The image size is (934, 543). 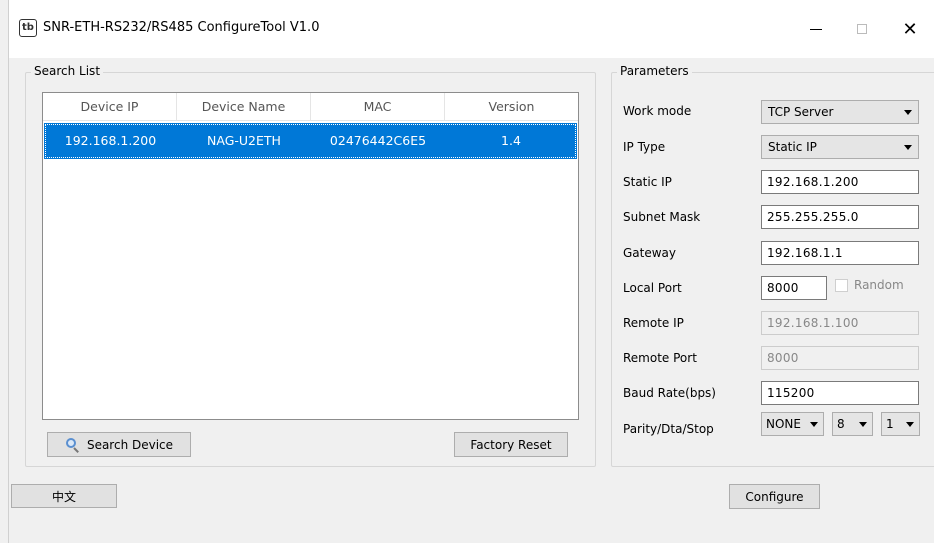 I want to click on remote-port-label: Remote Port, so click(x=660, y=358).